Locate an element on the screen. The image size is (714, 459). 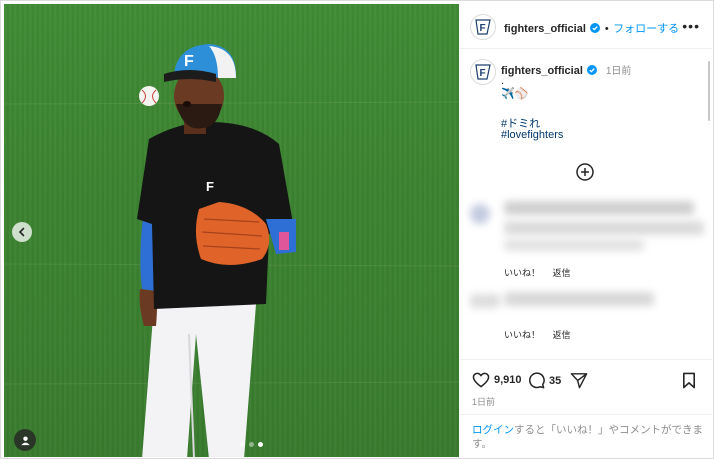
previous-slide-button is located at coordinates (22, 232).